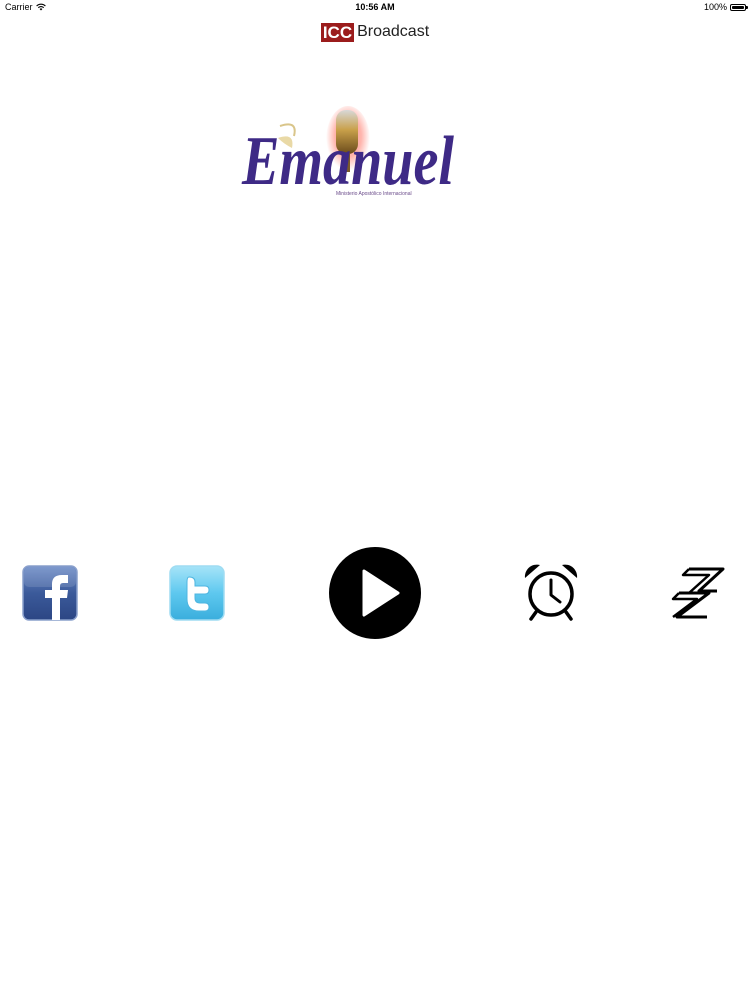  What do you see at coordinates (374, 194) in the screenshot?
I see `brand-subtitle: Ministerio Apostólico Internacional` at bounding box center [374, 194].